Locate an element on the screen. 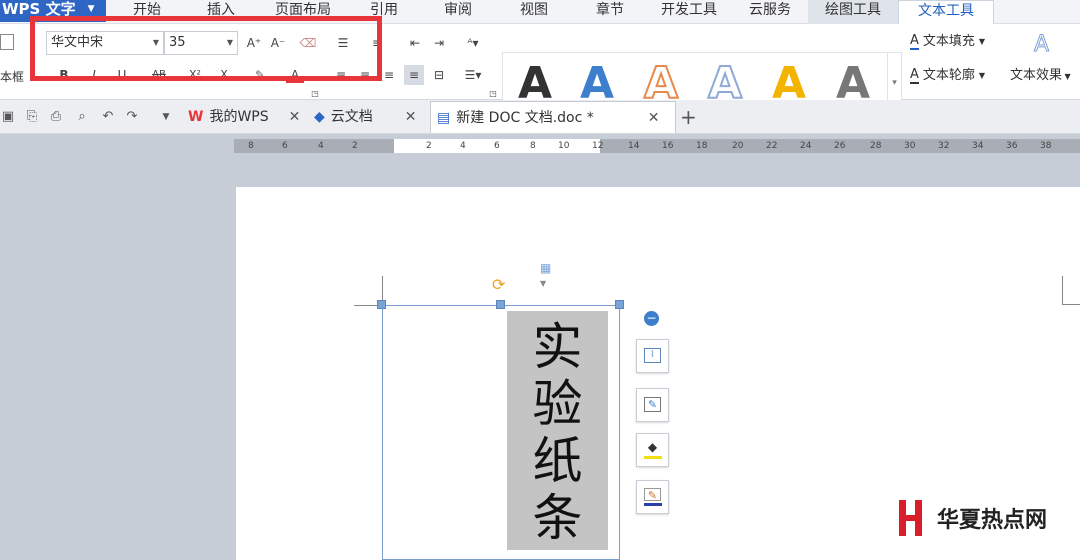 This screenshot has height=560, width=1080. font-name-select: 华文中宋 ▼ is located at coordinates (105, 43).